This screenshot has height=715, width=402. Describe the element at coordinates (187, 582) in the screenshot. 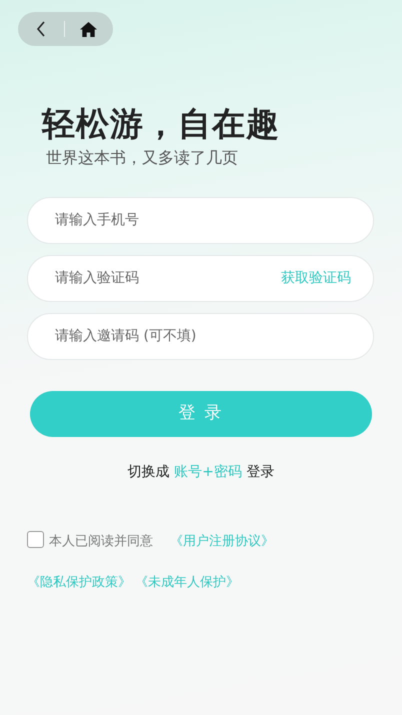

I see `agreement-link: 《未成年人保护》` at that location.